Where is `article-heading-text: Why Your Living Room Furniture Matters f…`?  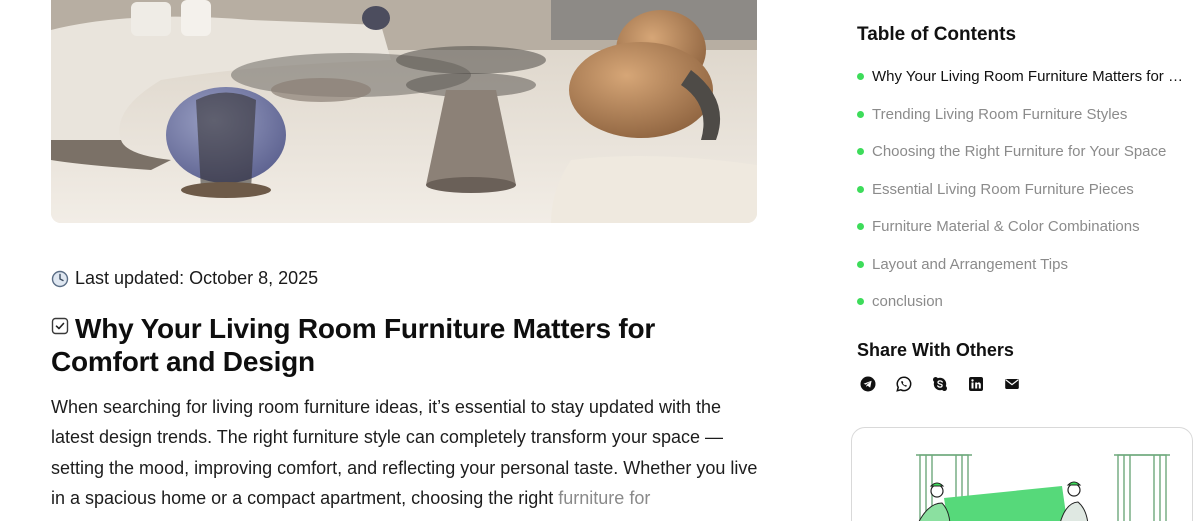 article-heading-text: Why Your Living Room Furniture Matters f… is located at coordinates (353, 345).